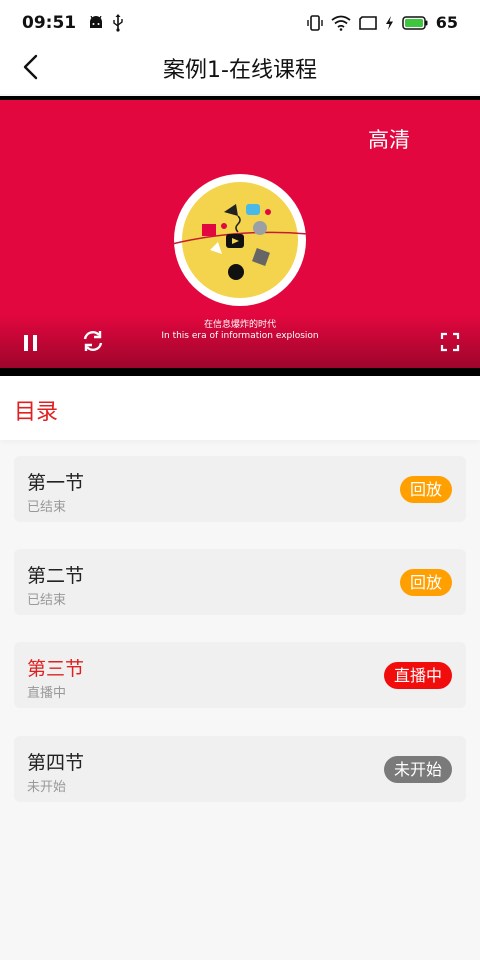 This screenshot has height=960, width=480. I want to click on usb-icon, so click(118, 23).